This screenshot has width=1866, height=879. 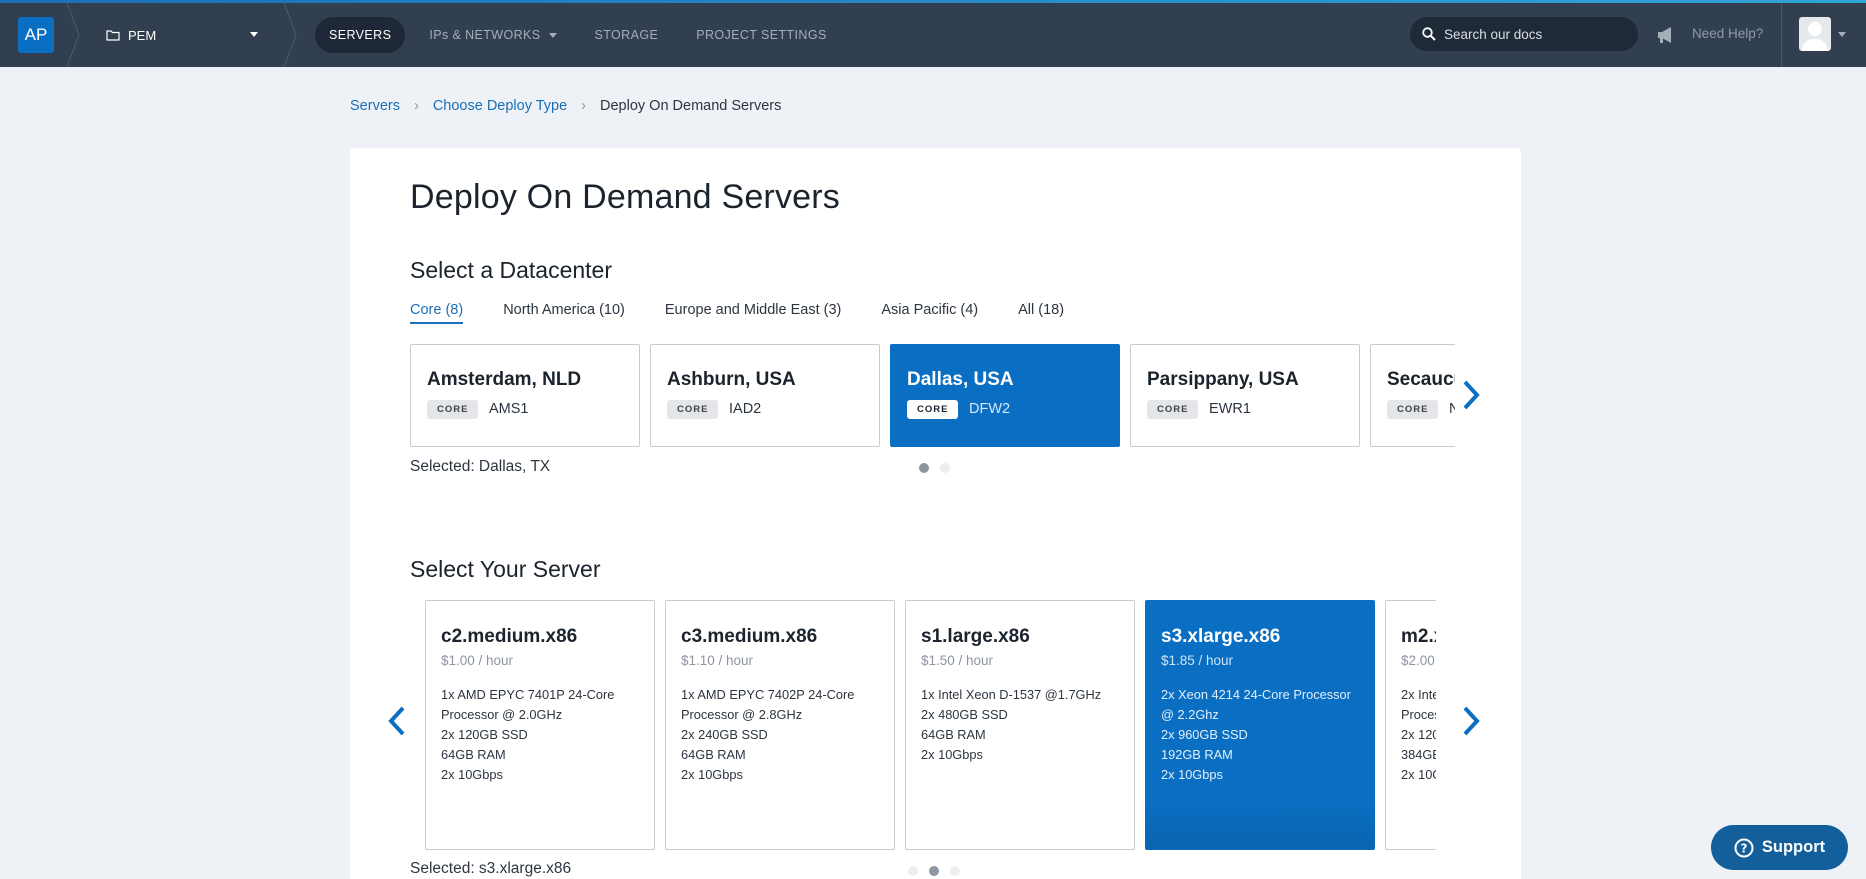 What do you see at coordinates (113, 35) in the screenshot?
I see `folder-icon` at bounding box center [113, 35].